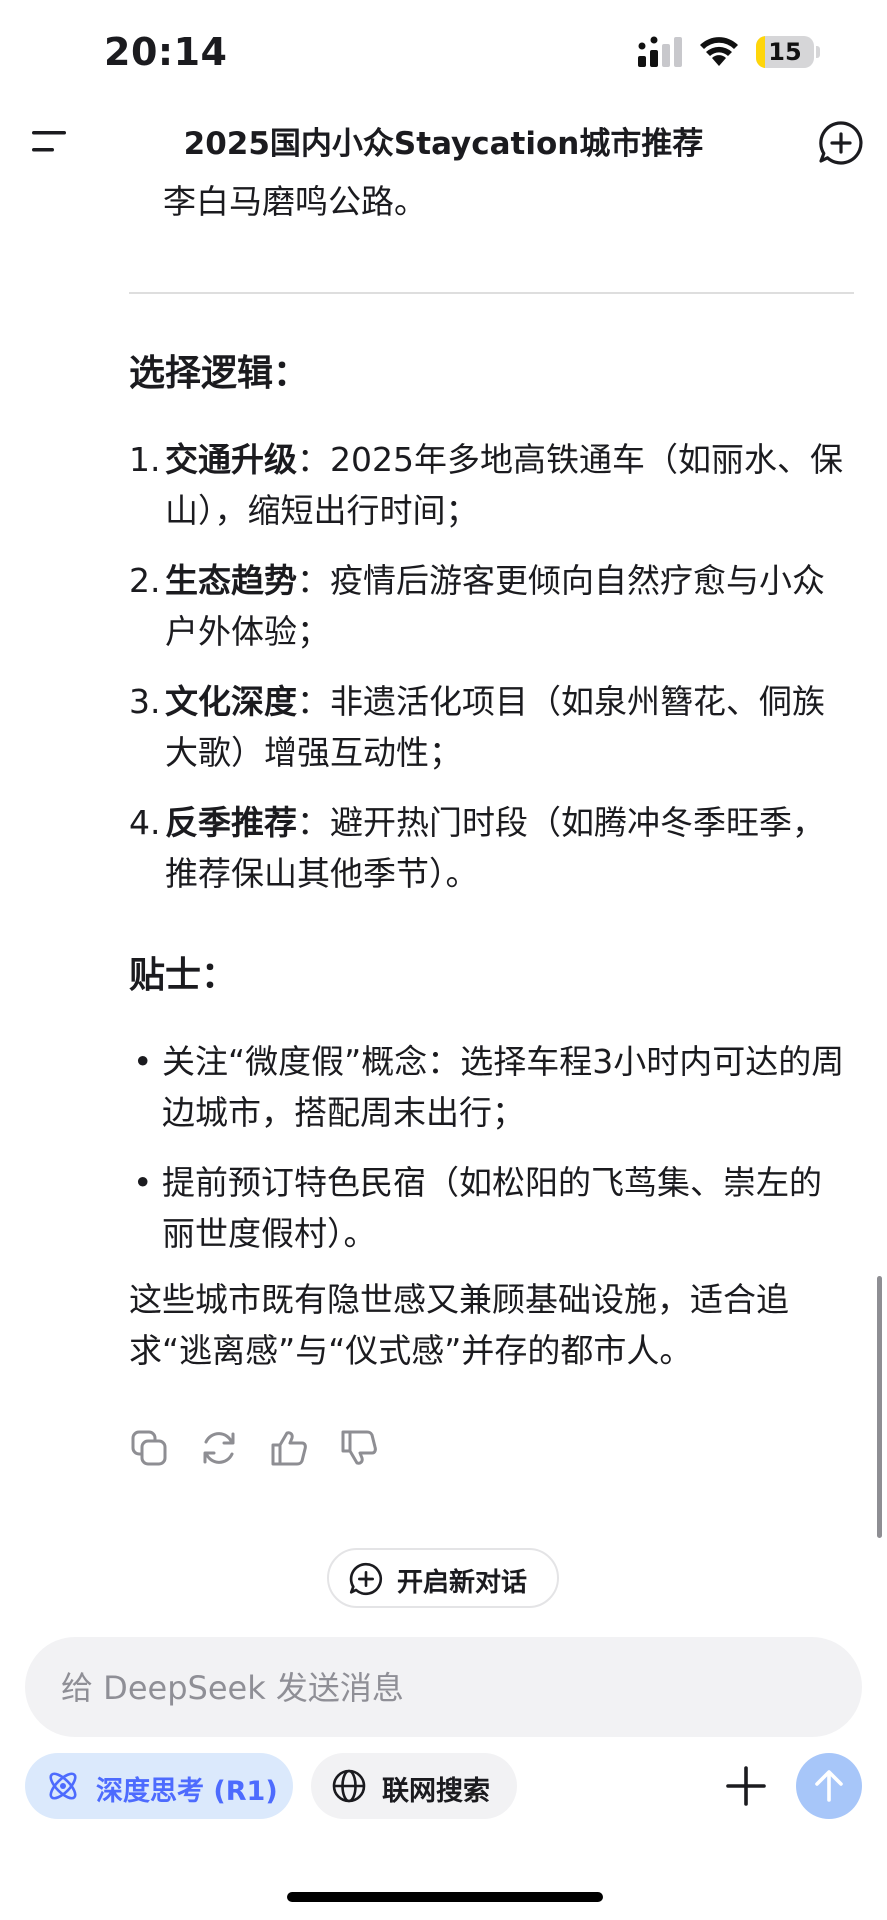  Describe the element at coordinates (145, 580) in the screenshot. I see `list-number: 2.` at that location.